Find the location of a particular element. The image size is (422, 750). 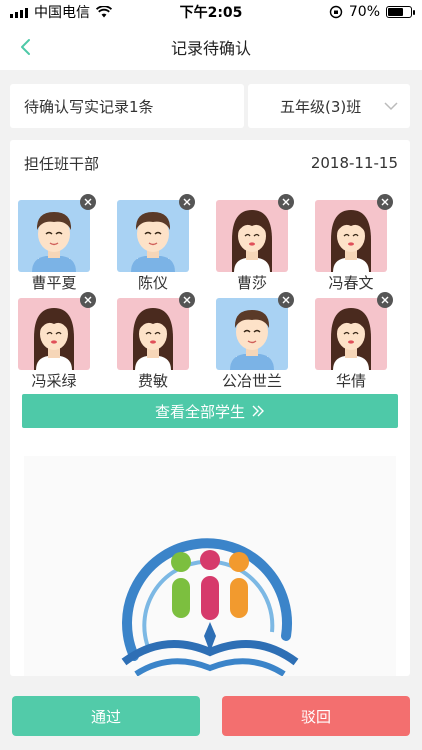

record-role: 担任班干部 is located at coordinates (62, 163).